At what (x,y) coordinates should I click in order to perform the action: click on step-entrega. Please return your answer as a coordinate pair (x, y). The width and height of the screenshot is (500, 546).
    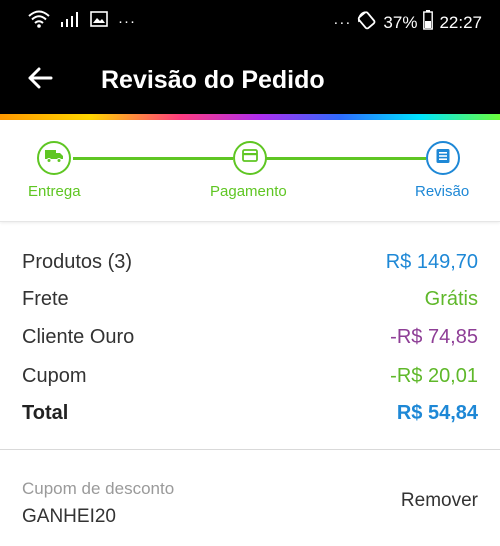
    Looking at the image, I should click on (54, 158).